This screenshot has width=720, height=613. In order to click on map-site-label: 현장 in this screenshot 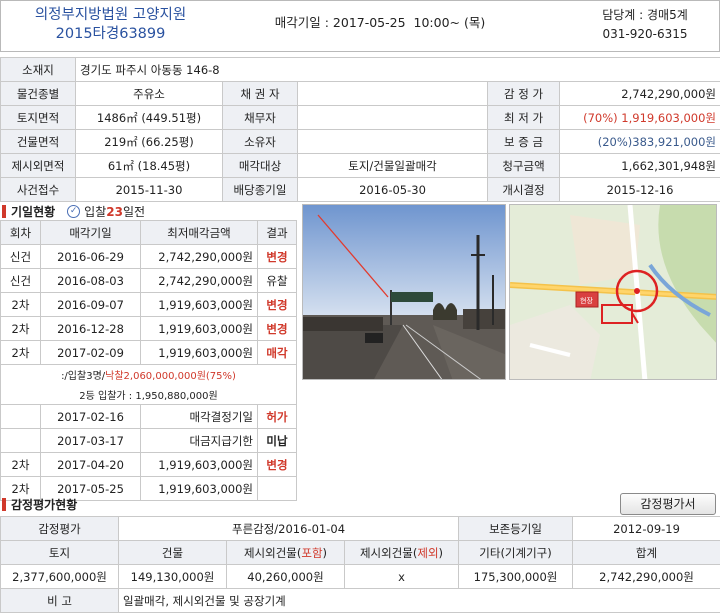, I will do `click(586, 300)`.